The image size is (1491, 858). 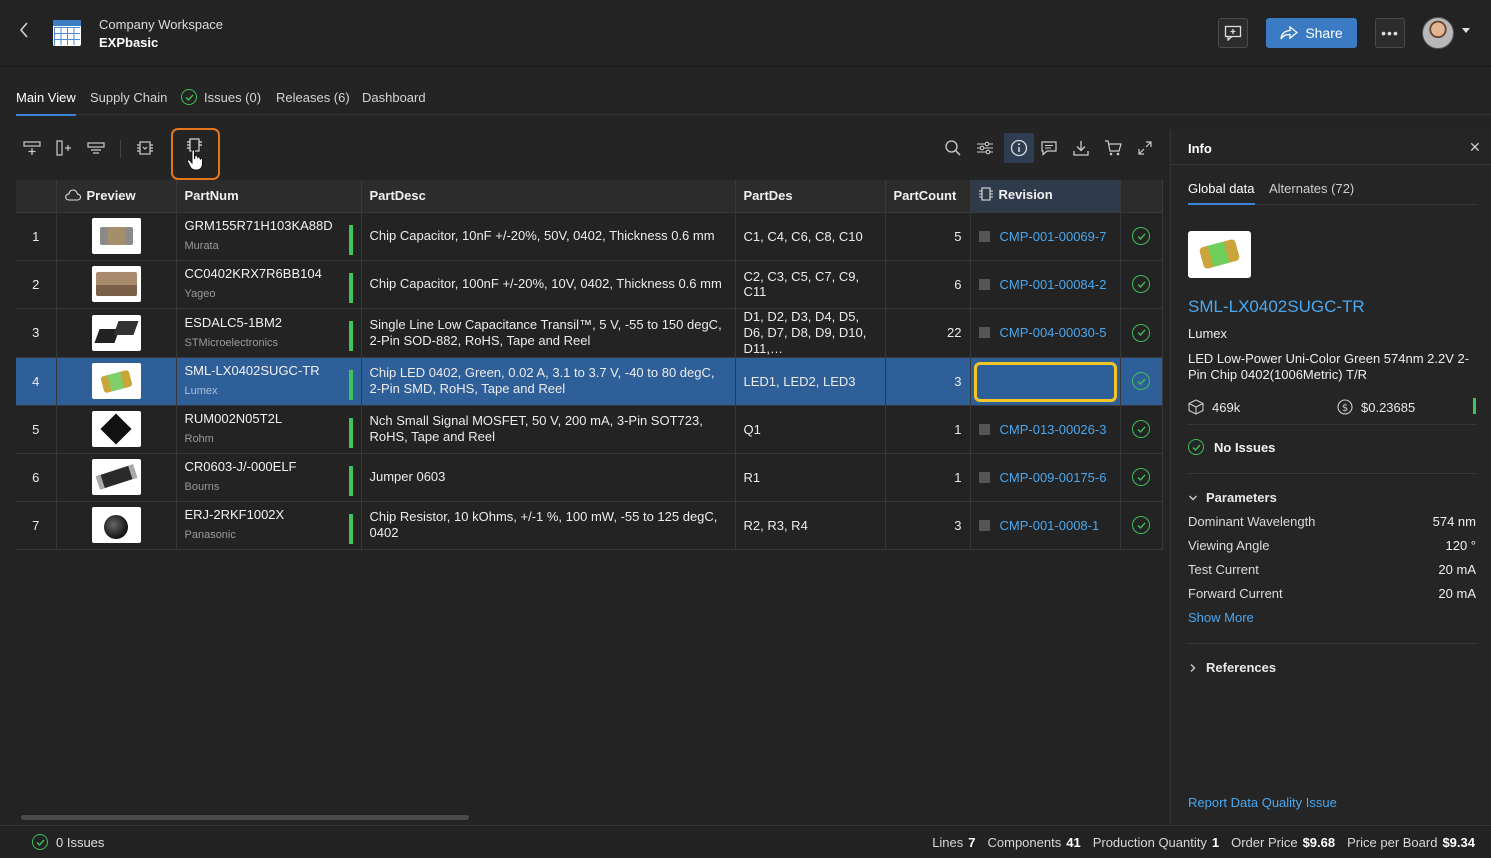 I want to click on comments-button, so click(x=1049, y=148).